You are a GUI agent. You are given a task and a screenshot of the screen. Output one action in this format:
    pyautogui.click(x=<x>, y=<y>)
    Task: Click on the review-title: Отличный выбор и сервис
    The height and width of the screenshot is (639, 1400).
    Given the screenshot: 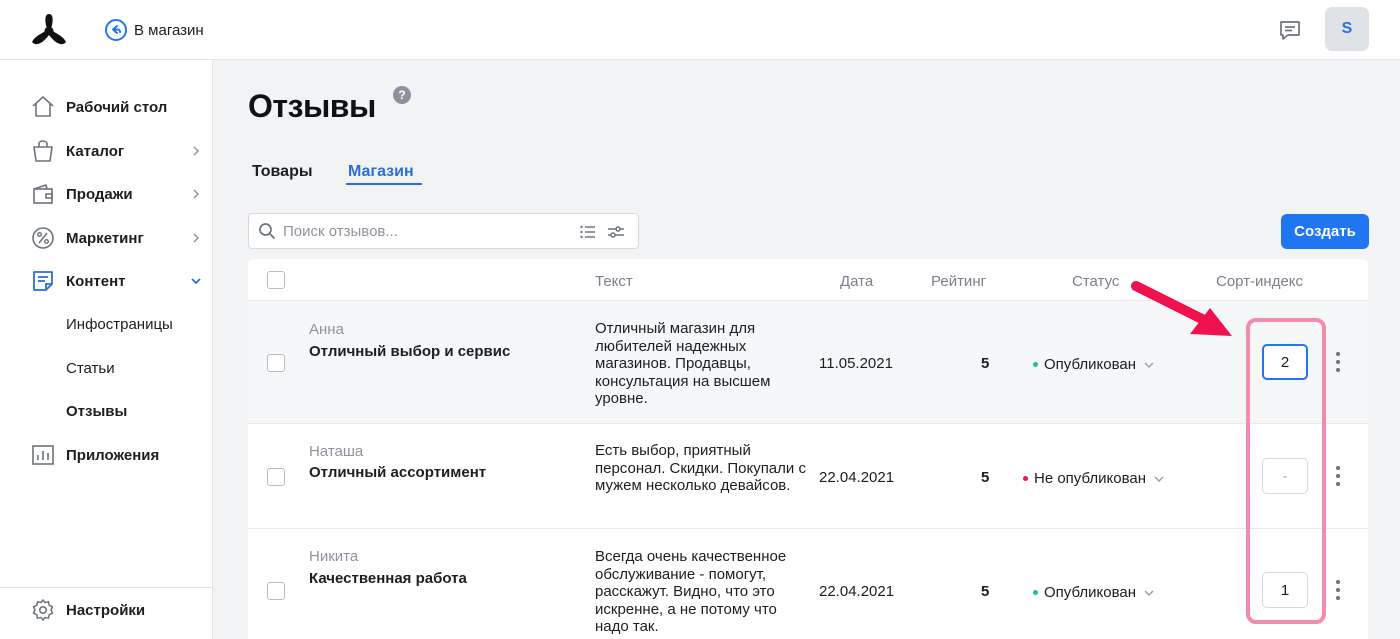 What is the action you would take?
    pyautogui.click(x=409, y=351)
    